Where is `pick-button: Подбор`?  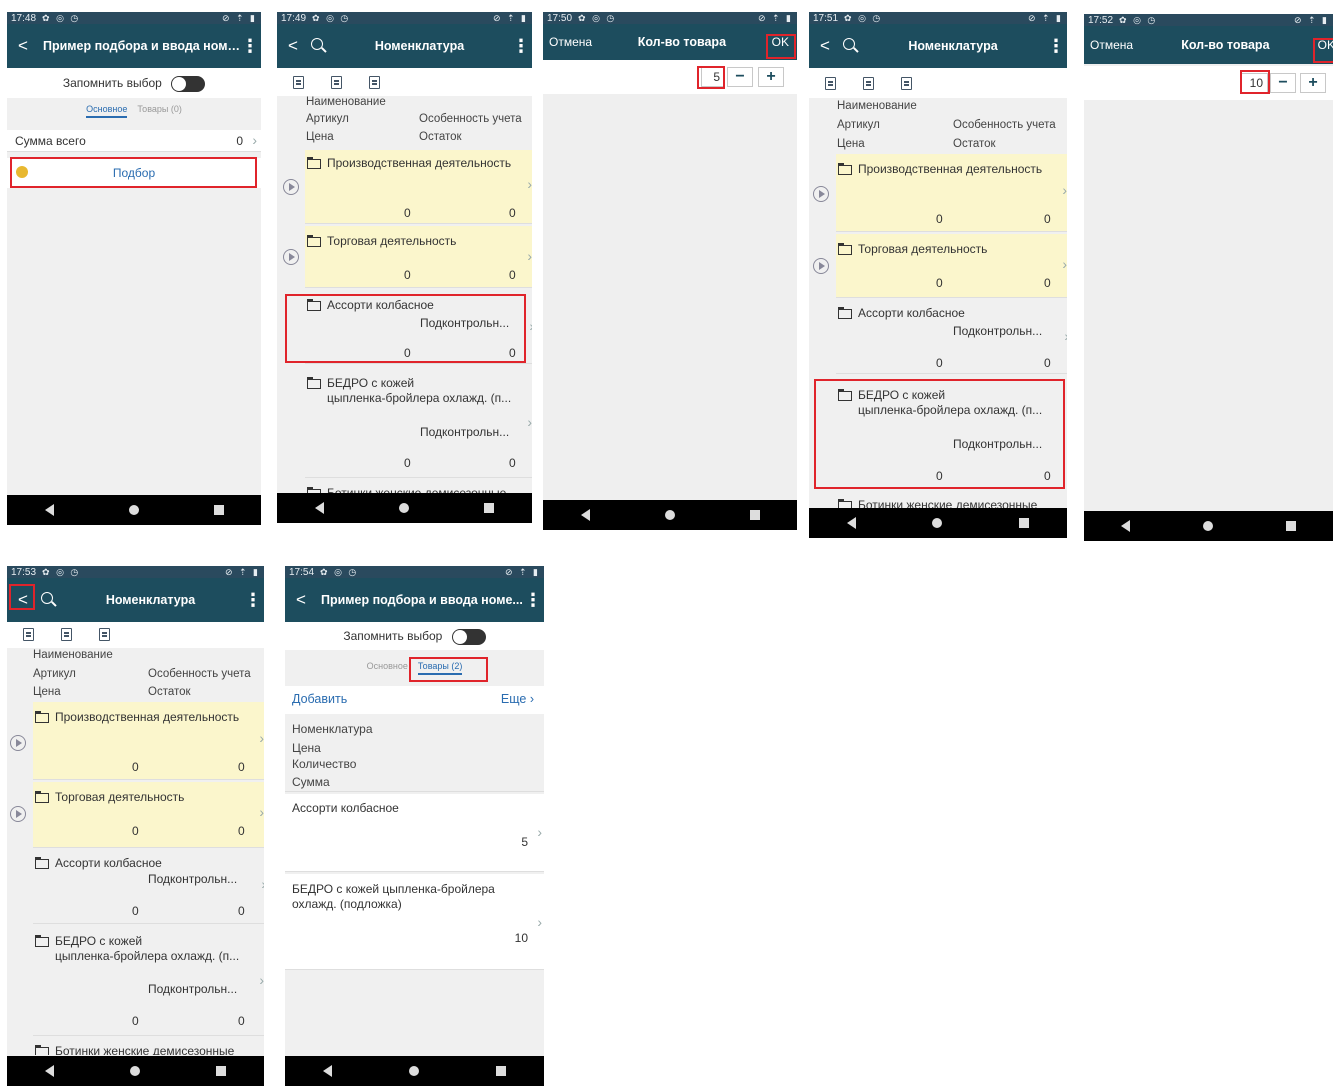
pick-button: Подбор is located at coordinates (134, 173).